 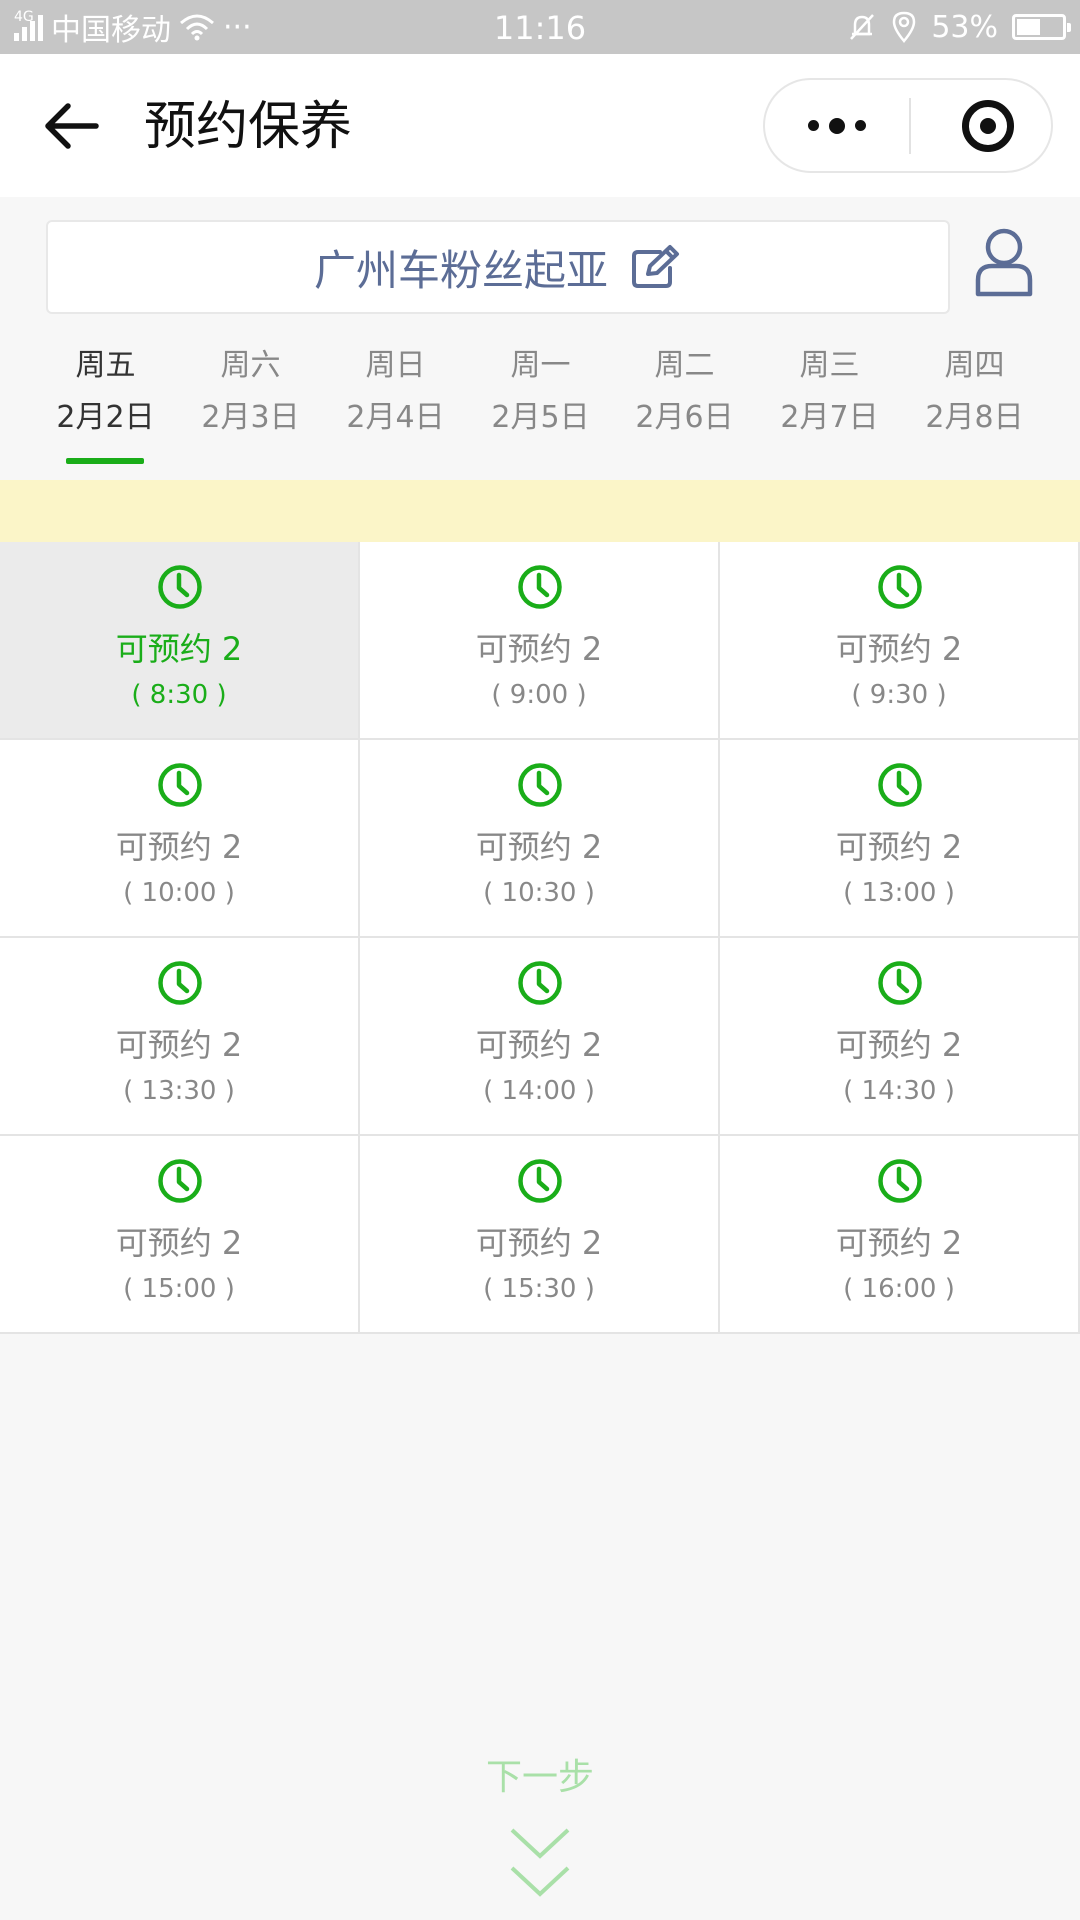 I want to click on tab-weekday: 周一, so click(x=540, y=365).